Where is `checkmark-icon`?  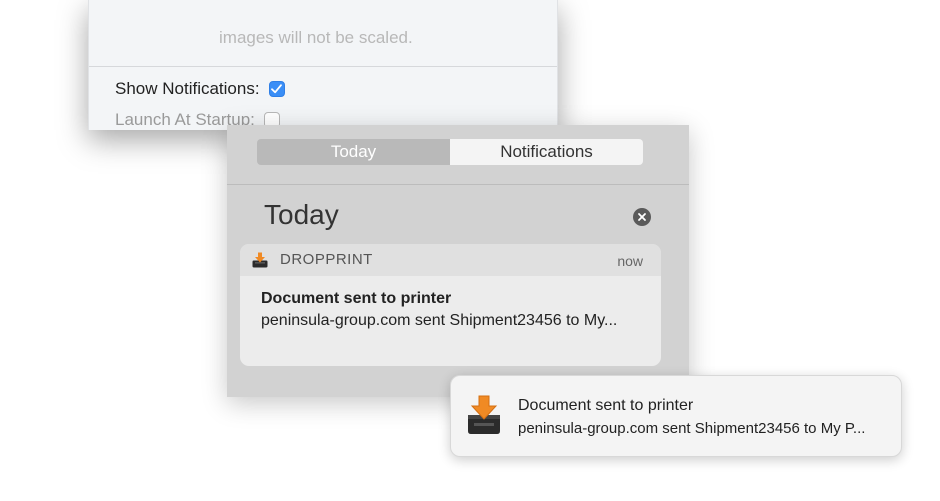
checkmark-icon is located at coordinates (276, 89).